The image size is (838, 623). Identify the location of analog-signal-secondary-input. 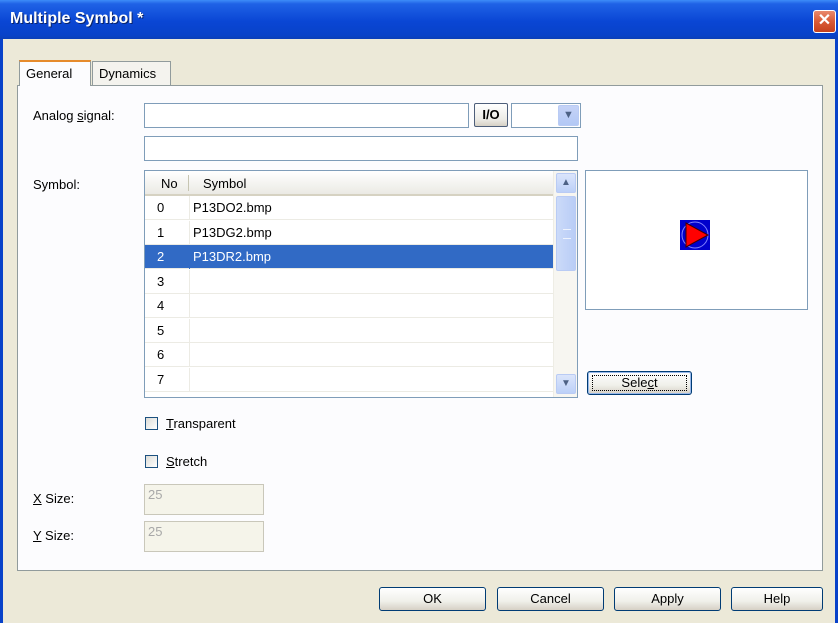
(361, 148).